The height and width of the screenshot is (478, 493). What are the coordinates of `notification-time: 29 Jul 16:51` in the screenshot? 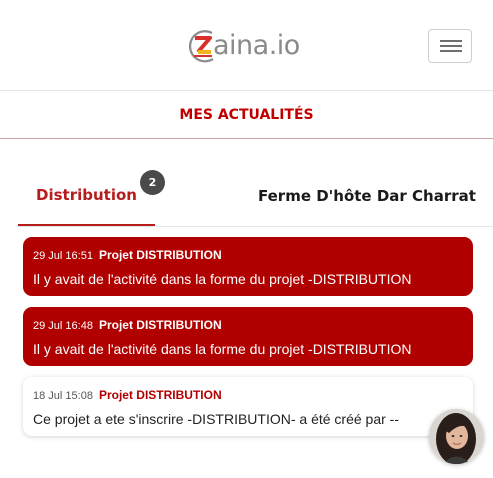 It's located at (63, 256).